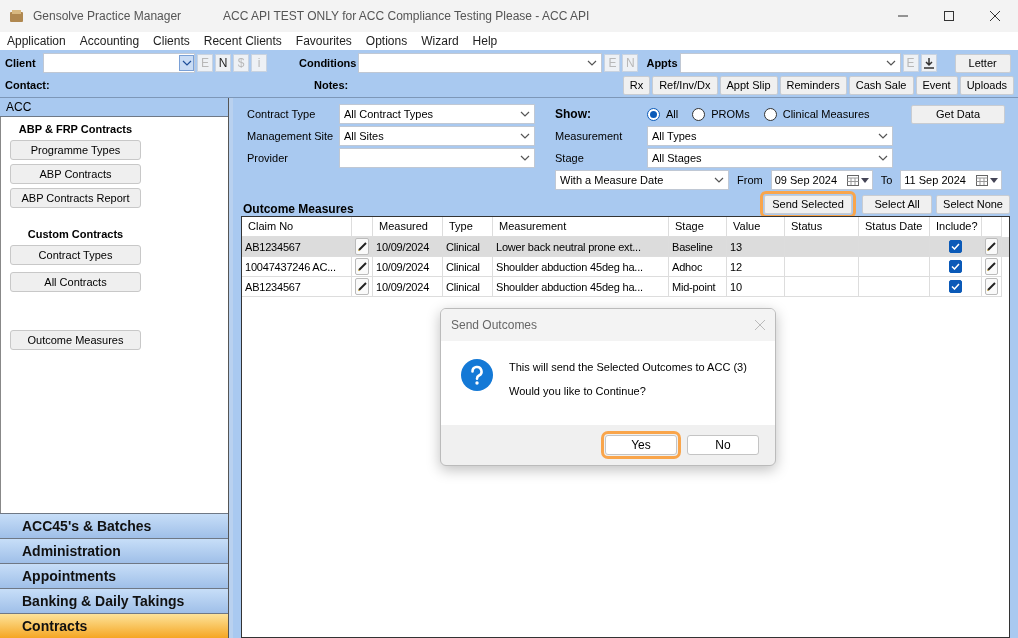  What do you see at coordinates (331, 85) in the screenshot?
I see `notes-label: Notes:` at bounding box center [331, 85].